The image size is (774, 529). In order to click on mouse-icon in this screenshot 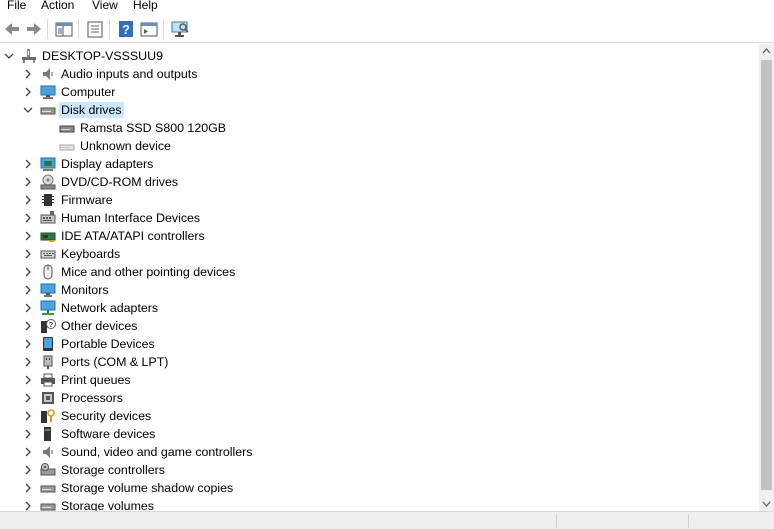, I will do `click(48, 272)`.